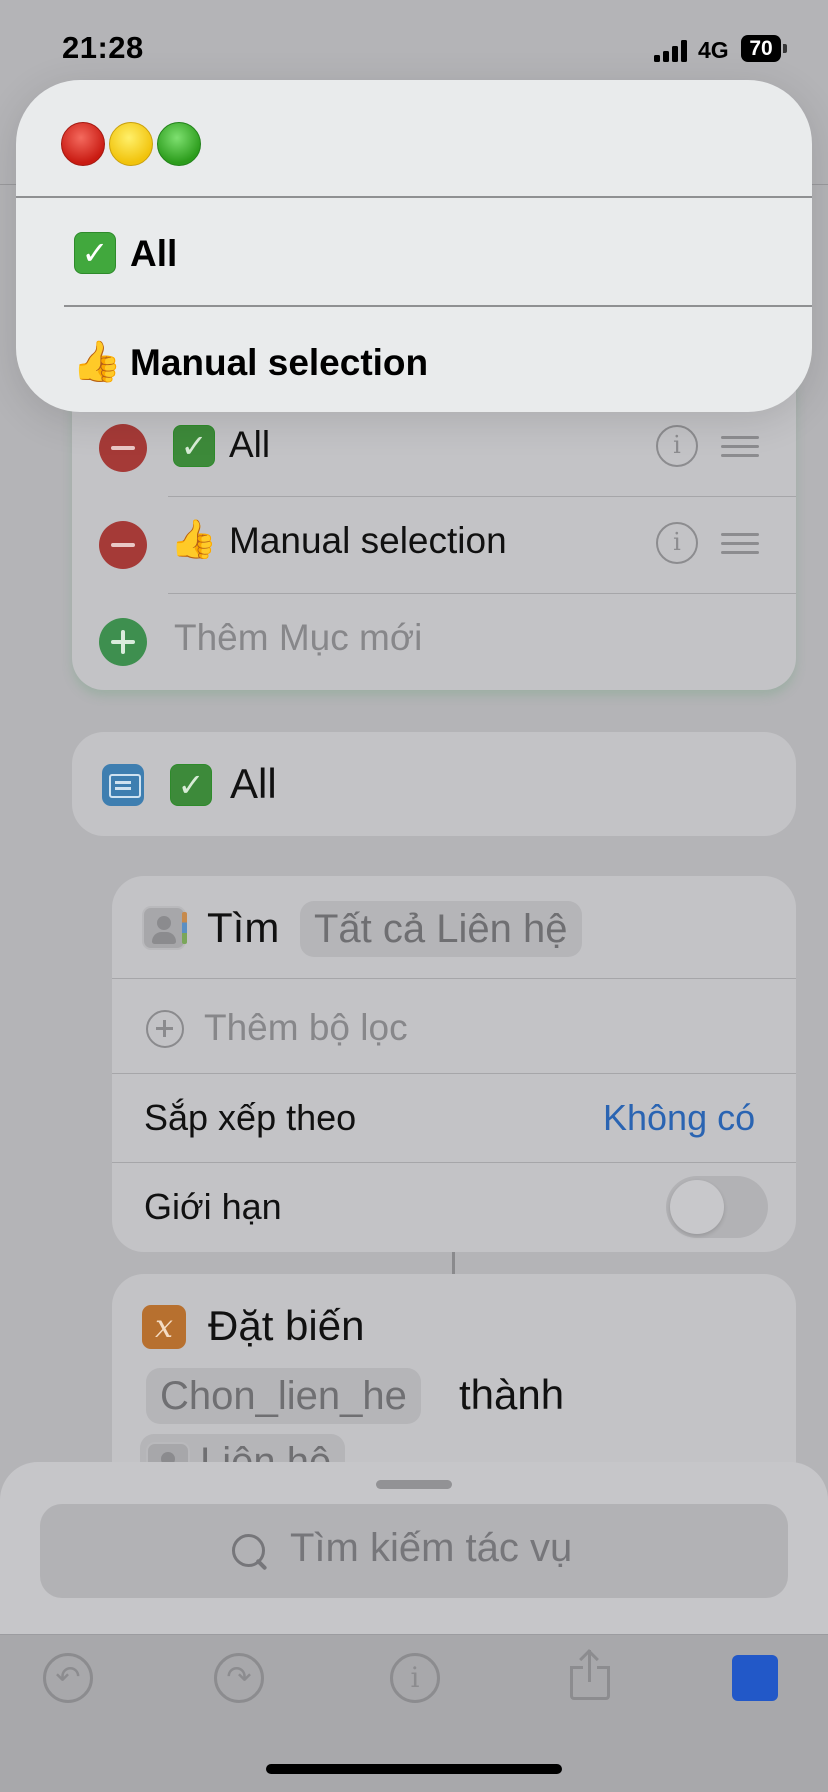 This screenshot has width=828, height=1792. I want to click on action-connector, so click(453, 1263).